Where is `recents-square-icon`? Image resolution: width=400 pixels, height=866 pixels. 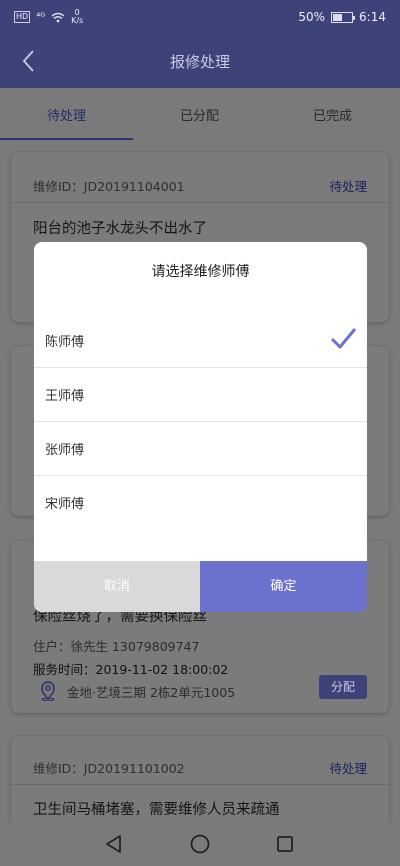
recents-square-icon is located at coordinates (285, 844).